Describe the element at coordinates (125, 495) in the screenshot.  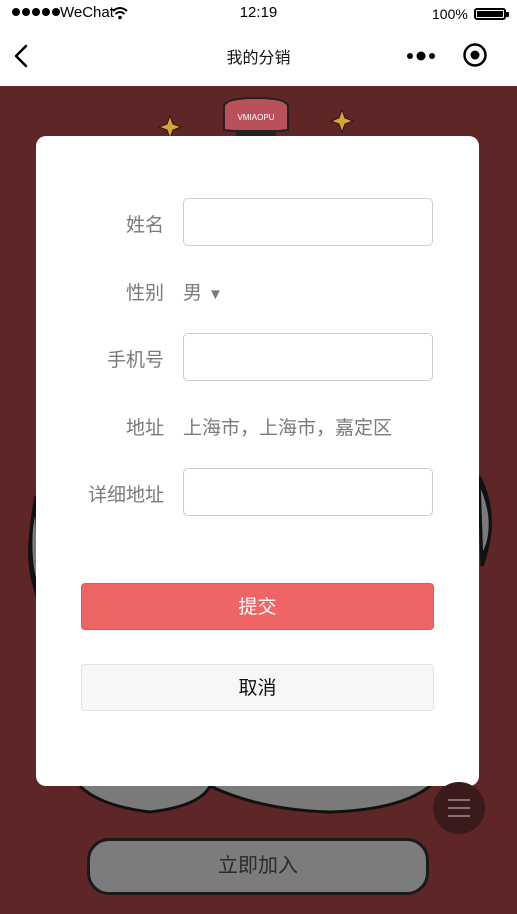
I see `detail-address-label: 详细地址` at that location.